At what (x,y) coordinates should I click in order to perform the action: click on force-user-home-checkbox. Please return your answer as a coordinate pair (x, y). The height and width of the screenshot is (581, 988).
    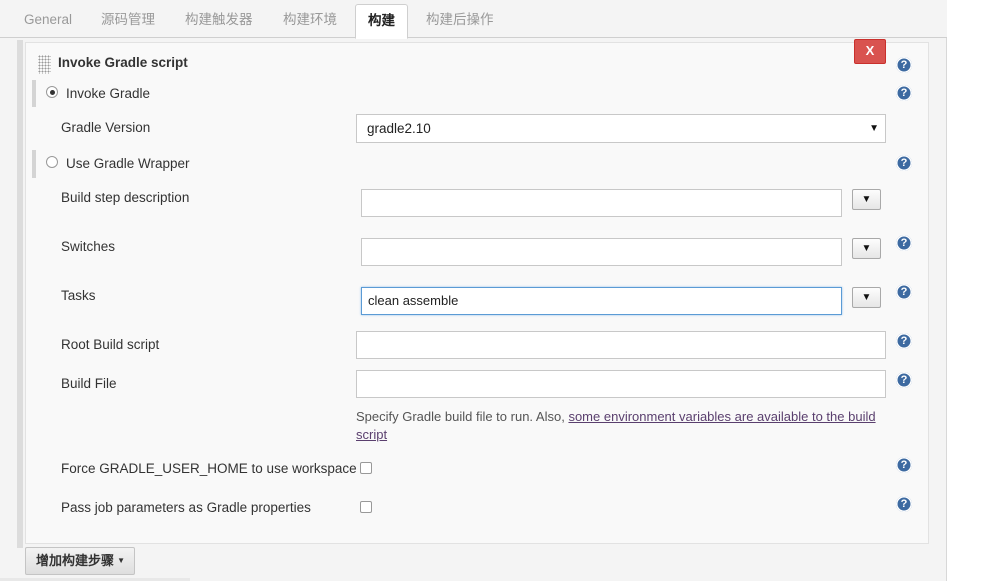
    Looking at the image, I should click on (366, 468).